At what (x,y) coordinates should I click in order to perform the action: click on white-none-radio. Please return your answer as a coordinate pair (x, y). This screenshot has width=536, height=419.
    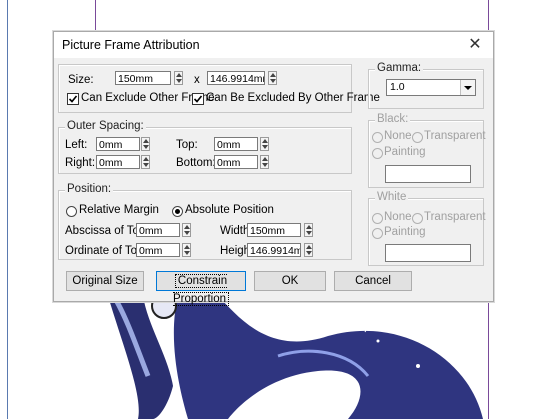
    Looking at the image, I should click on (377, 218).